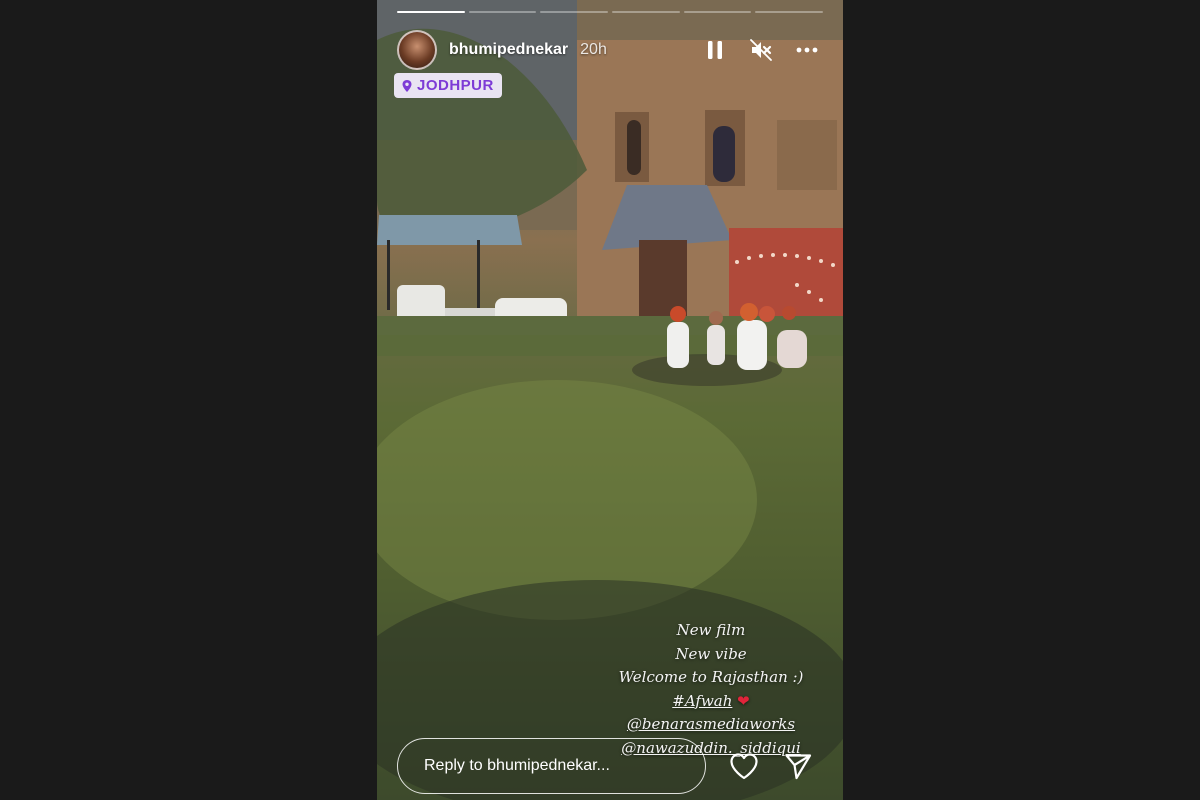 The height and width of the screenshot is (800, 1200). What do you see at coordinates (610, 12) in the screenshot?
I see `story-progress-bar` at bounding box center [610, 12].